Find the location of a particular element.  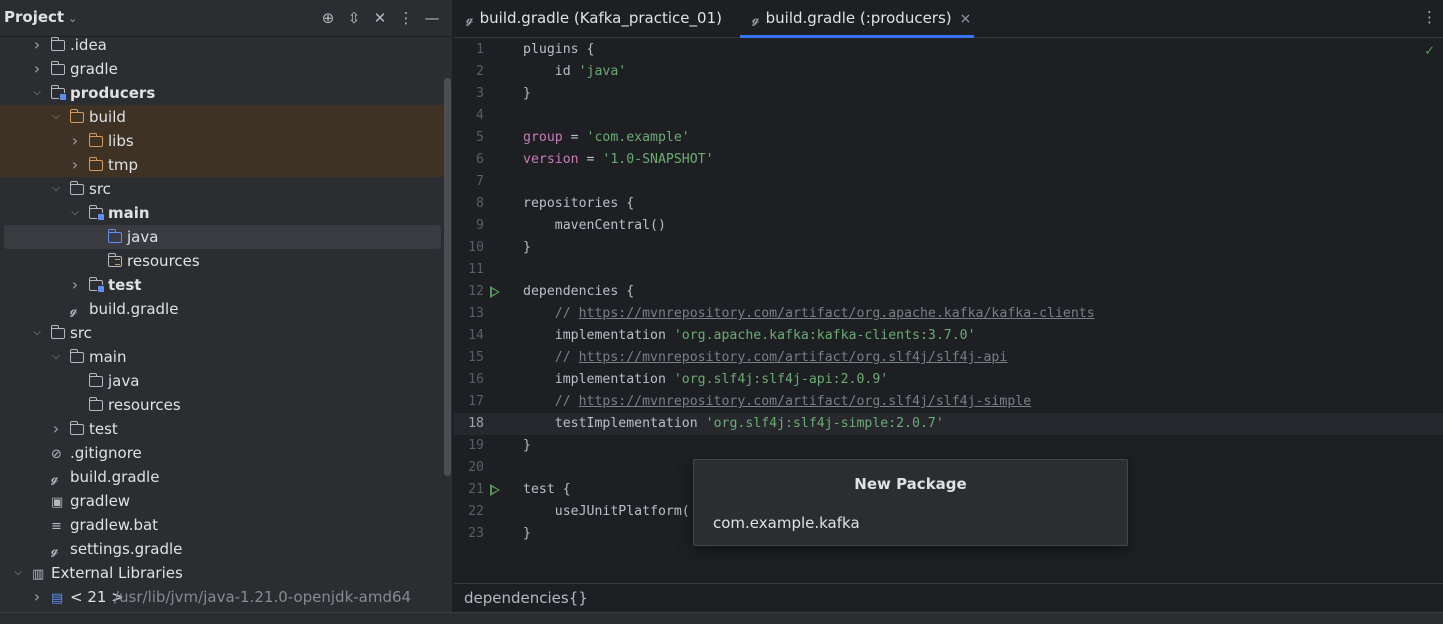

tab-build-gradle-producers: 𝓰 build.gradle (:producers) × is located at coordinates (857, 19).